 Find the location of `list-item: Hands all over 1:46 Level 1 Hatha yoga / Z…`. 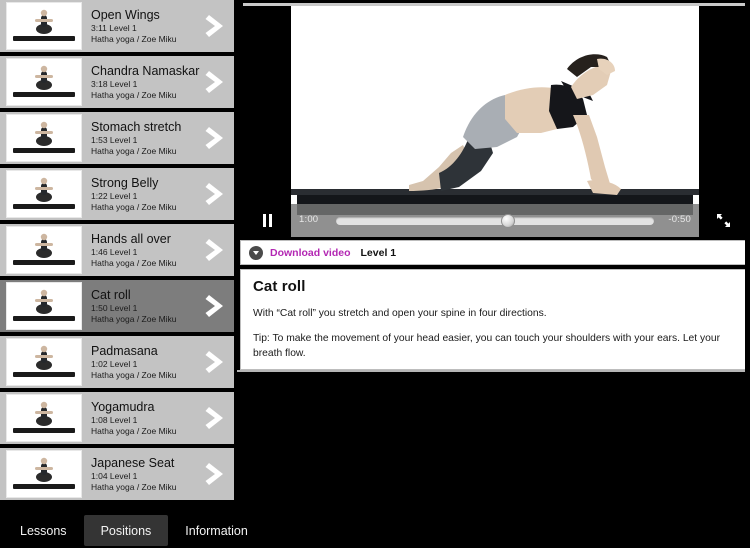

list-item: Hands all over 1:46 Level 1 Hatha yoga / Z… is located at coordinates (117, 252).